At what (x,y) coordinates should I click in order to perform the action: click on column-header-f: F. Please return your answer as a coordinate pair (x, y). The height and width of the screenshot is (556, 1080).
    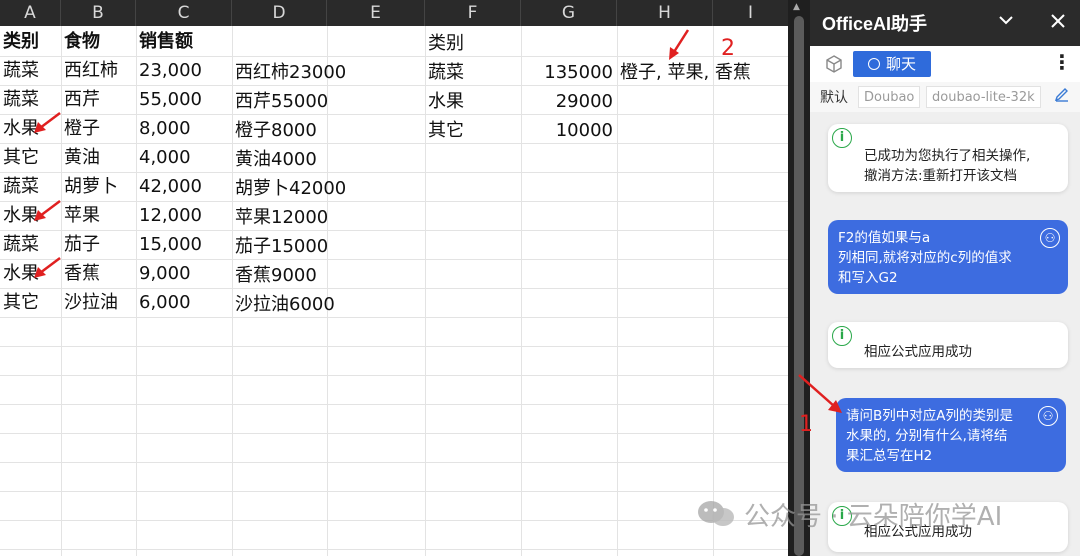
    Looking at the image, I should click on (473, 13).